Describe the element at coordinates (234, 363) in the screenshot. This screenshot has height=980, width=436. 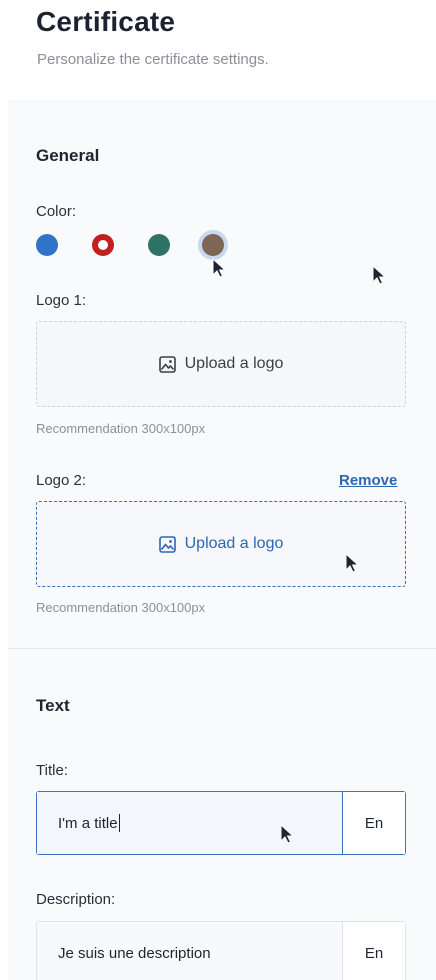
I see `logo1-upload-label: Upload a logo` at that location.